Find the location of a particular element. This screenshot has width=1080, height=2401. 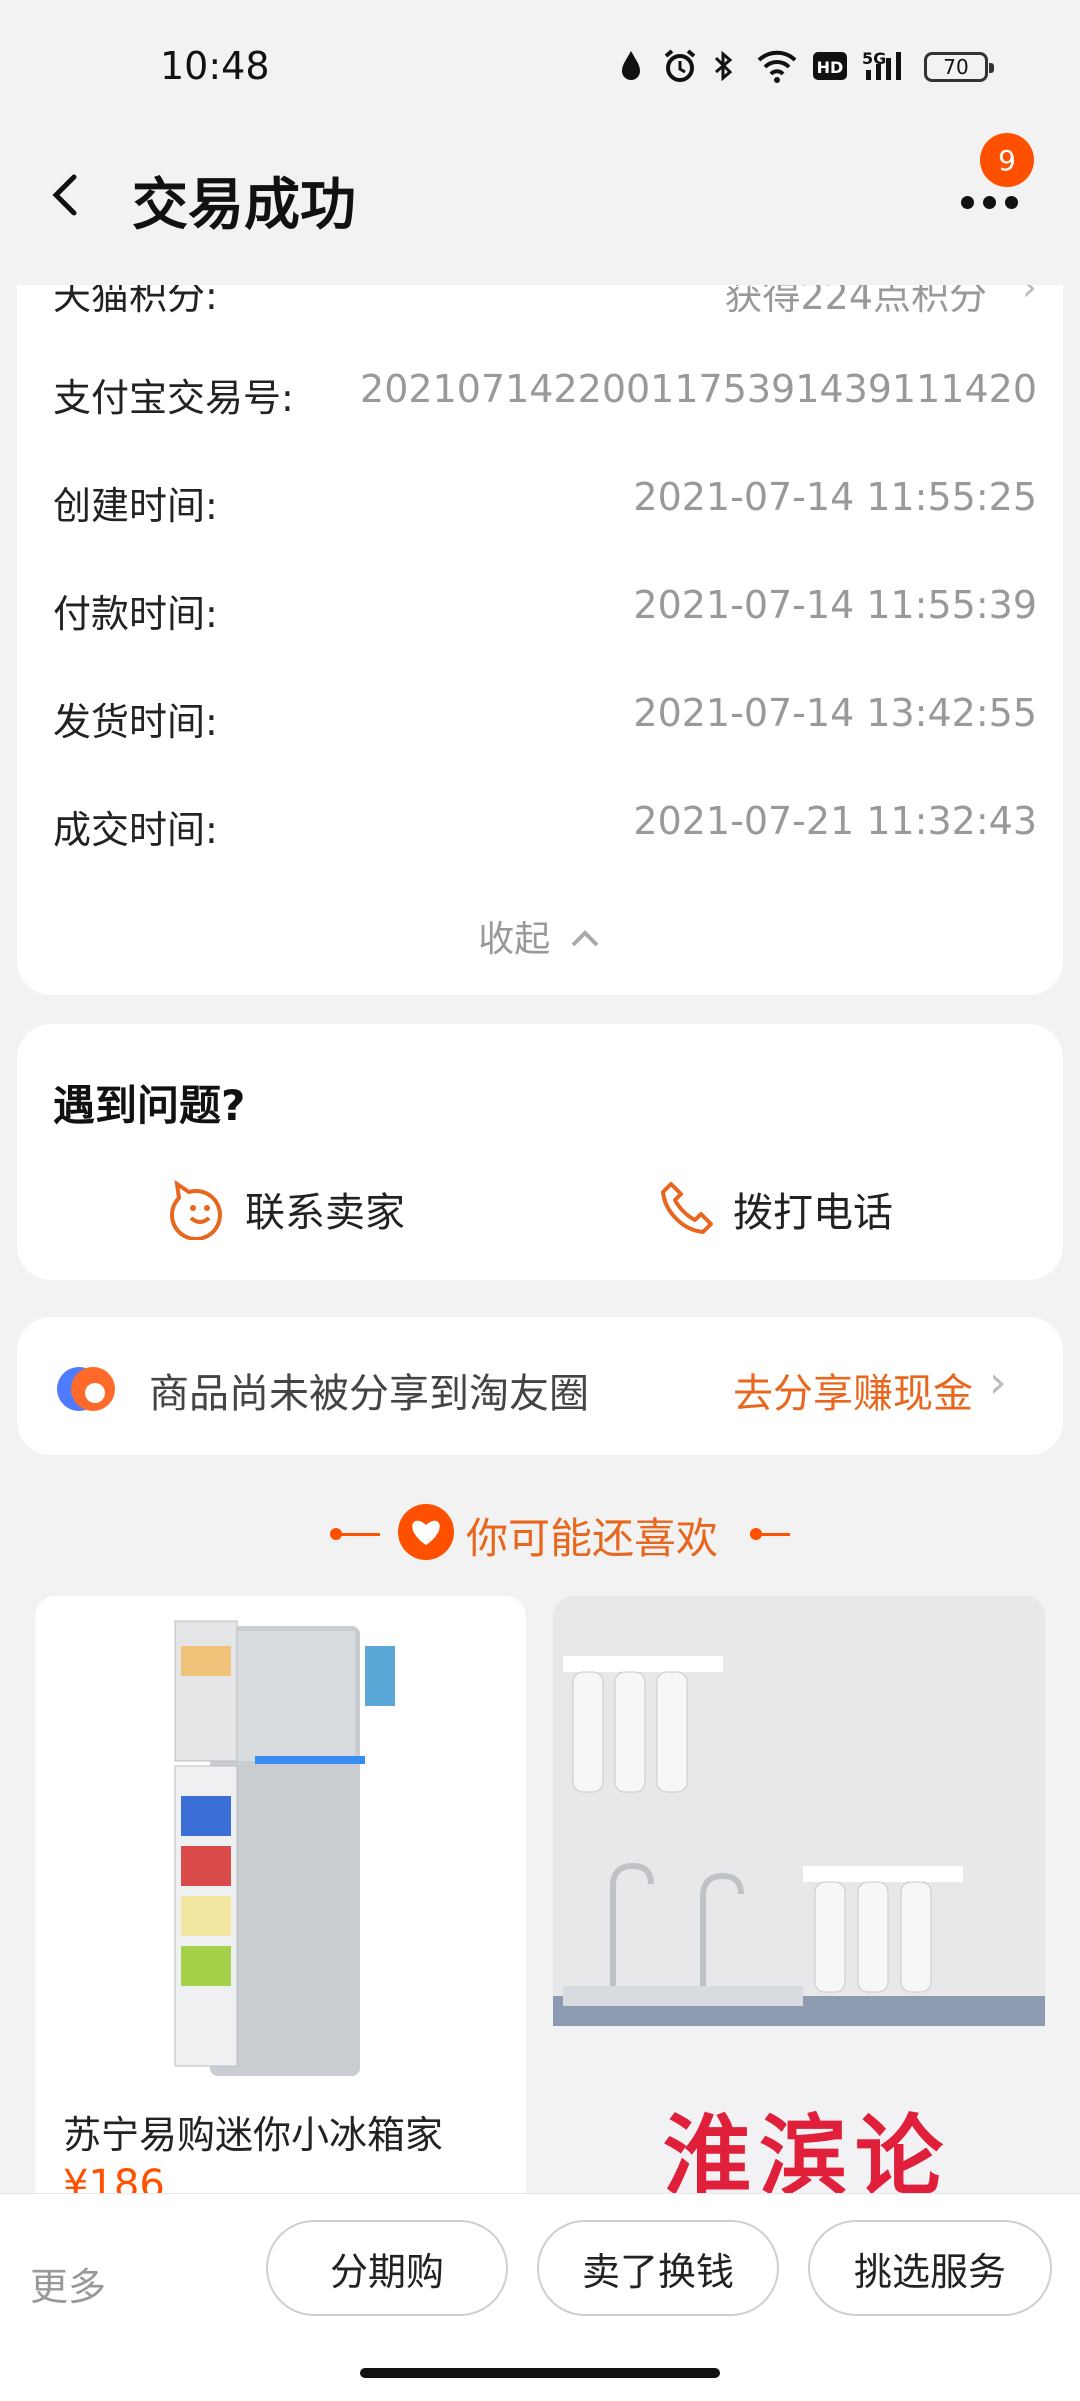

detail-value: 2021-07-14 13:42:55 is located at coordinates (835, 713).